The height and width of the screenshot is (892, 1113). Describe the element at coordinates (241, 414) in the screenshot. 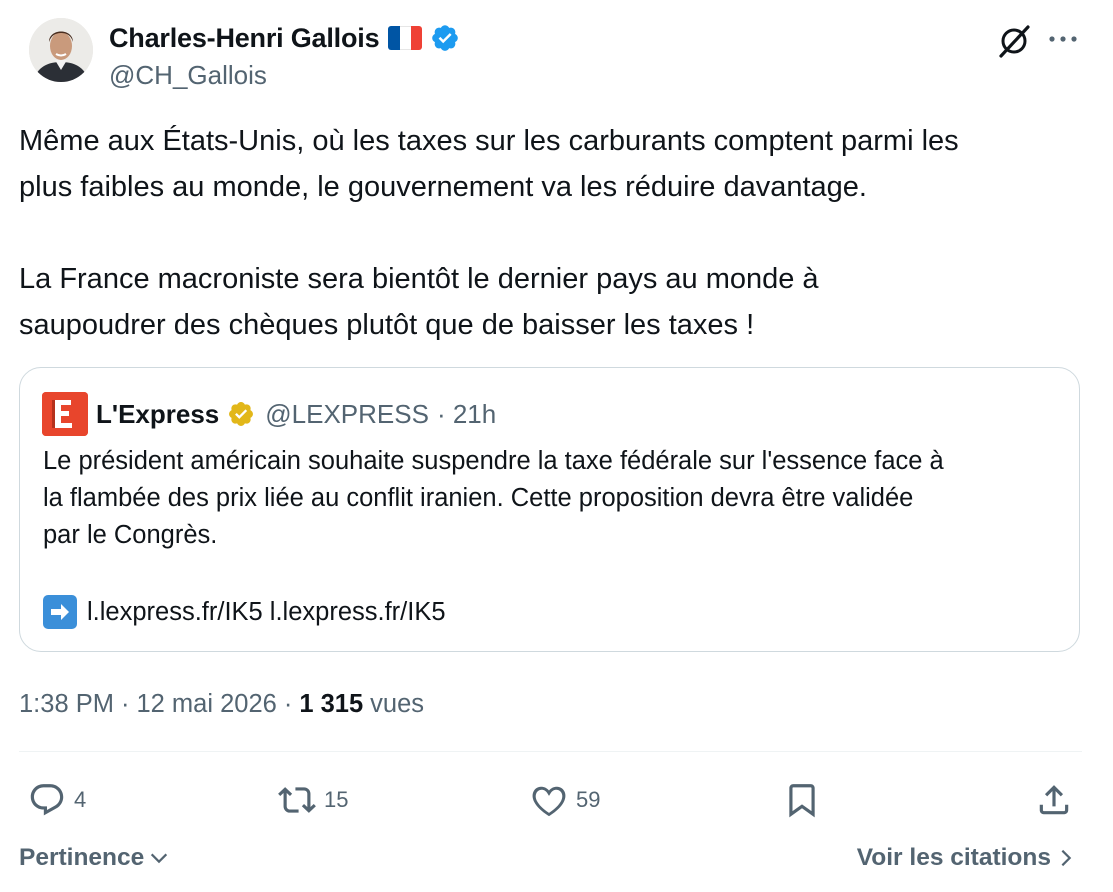

I see `gold-verified-badge-icon` at that location.